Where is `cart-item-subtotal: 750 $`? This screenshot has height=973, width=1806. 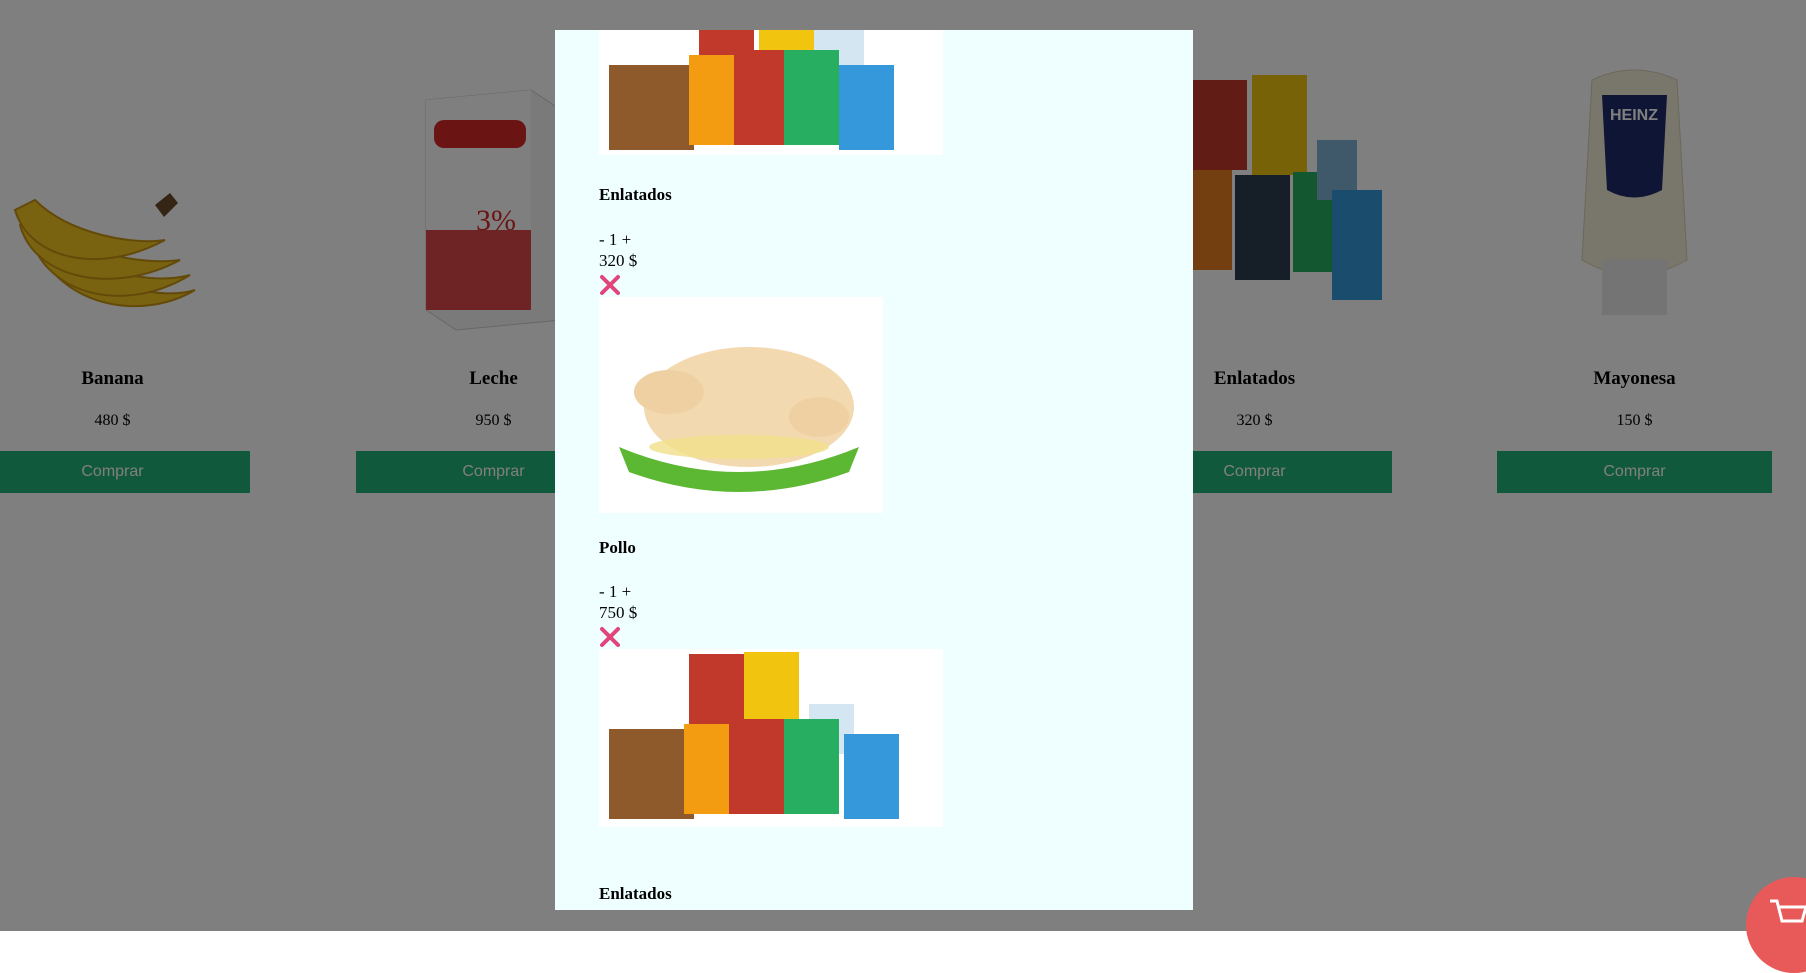 cart-item-subtotal: 750 $ is located at coordinates (618, 612).